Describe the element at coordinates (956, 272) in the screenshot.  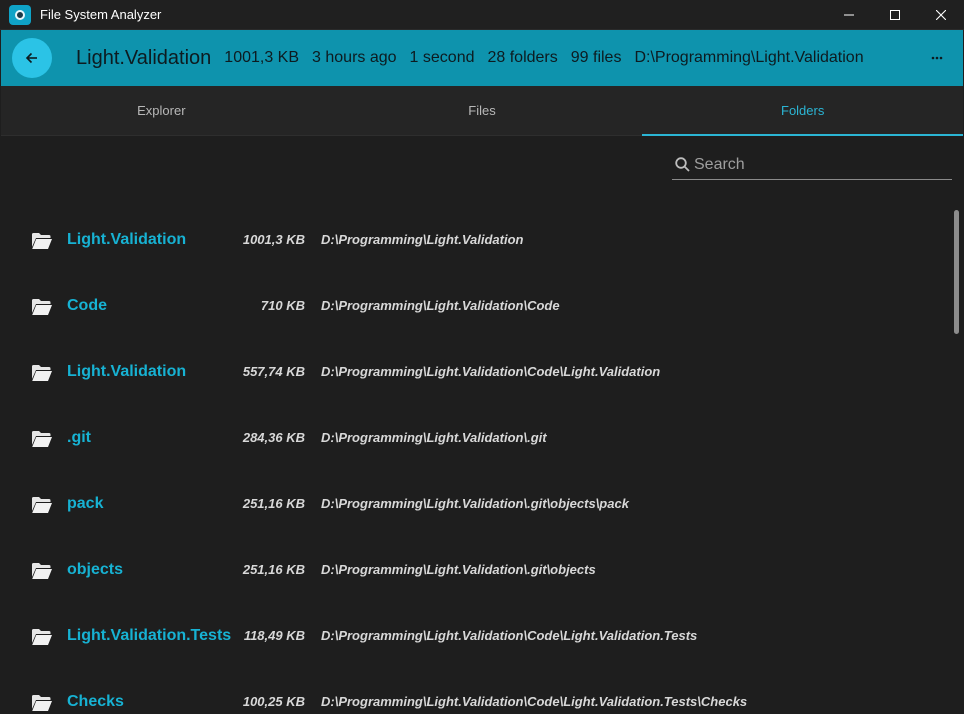
I see `vertical-scrollbar` at that location.